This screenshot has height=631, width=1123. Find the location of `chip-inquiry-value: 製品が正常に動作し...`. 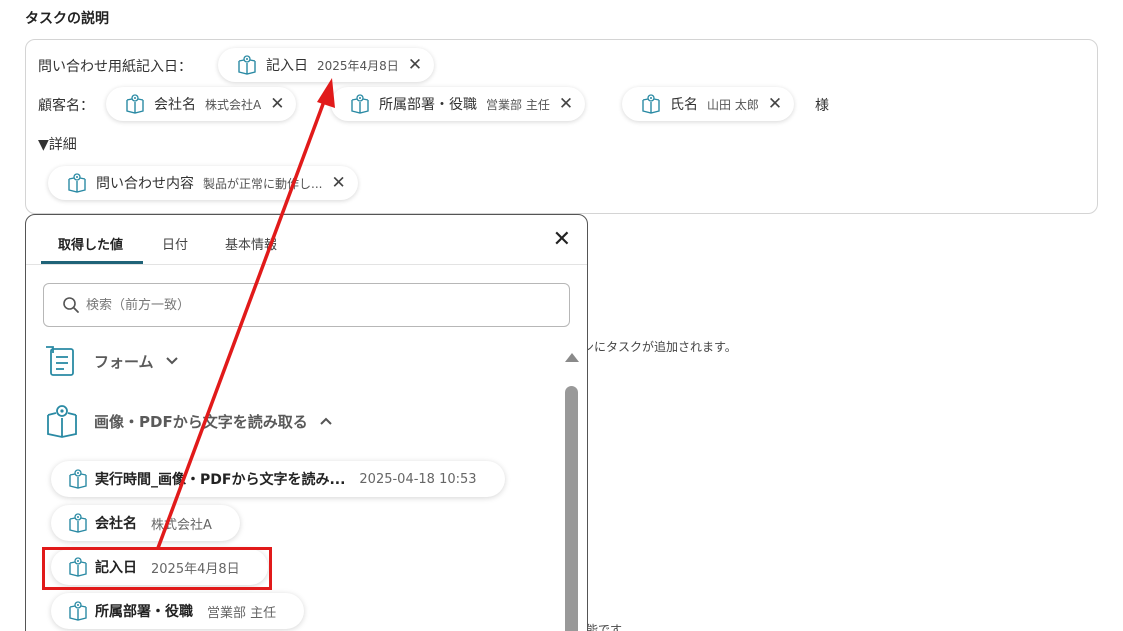

chip-inquiry-value: 製品が正常に動作し... is located at coordinates (263, 183).